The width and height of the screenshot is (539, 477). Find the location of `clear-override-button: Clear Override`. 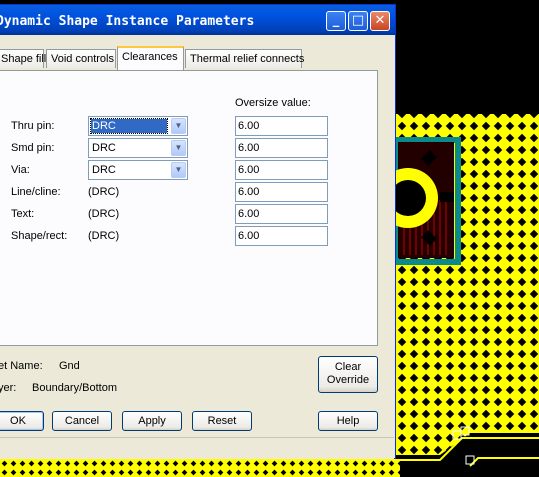

clear-override-button: Clear Override is located at coordinates (348, 374).